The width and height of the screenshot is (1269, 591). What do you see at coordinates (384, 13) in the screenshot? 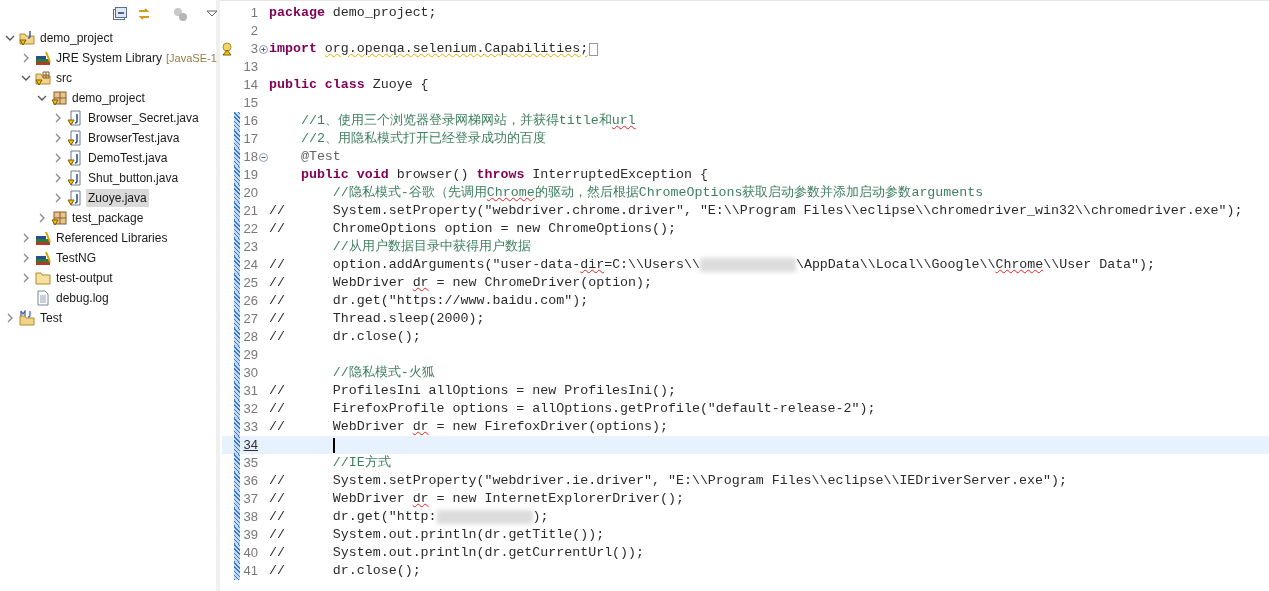
I see `code-text: demo_project;` at bounding box center [384, 13].